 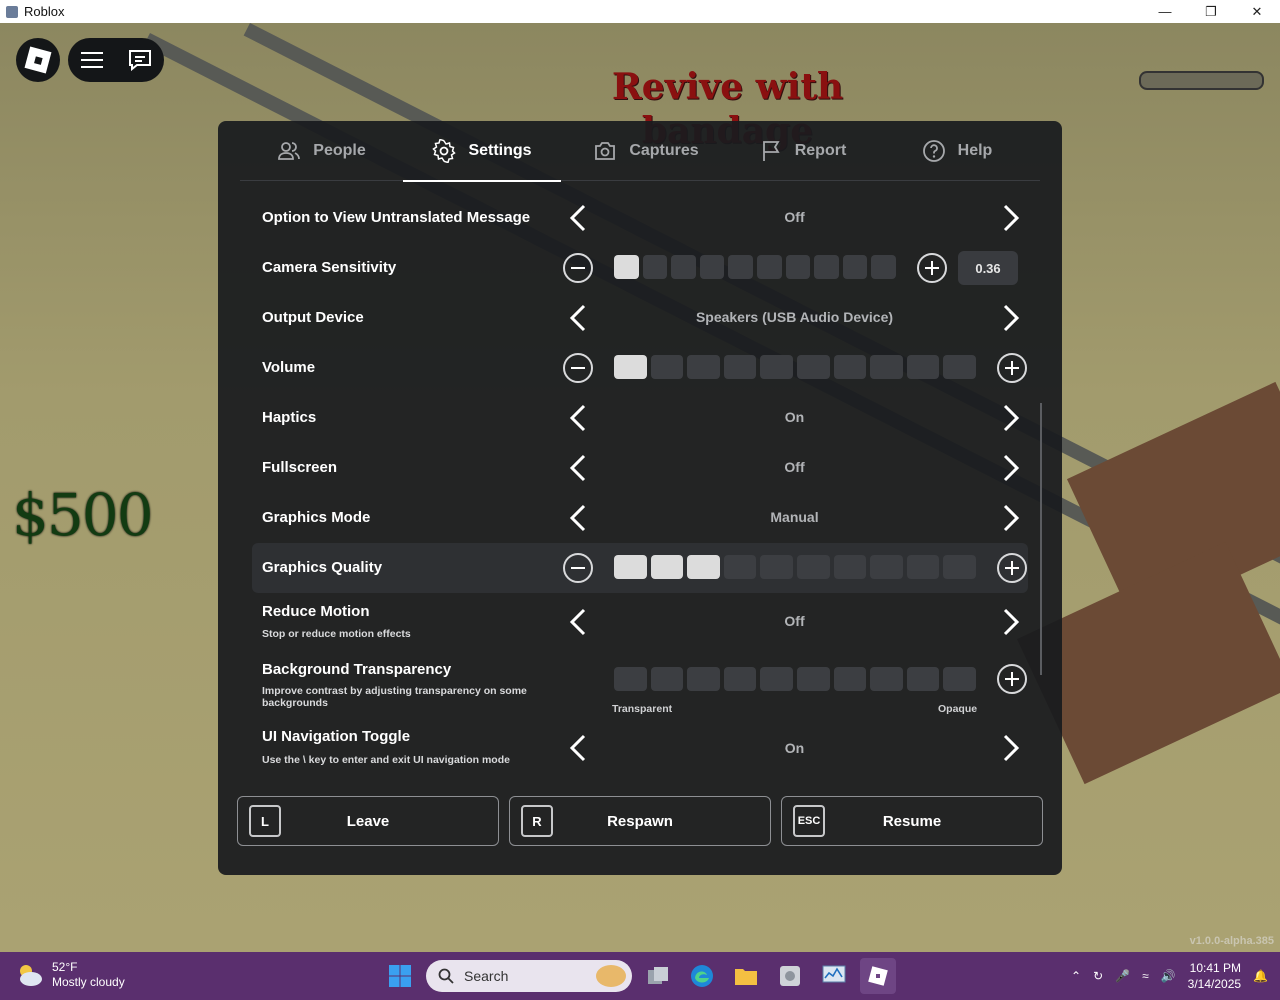 I want to click on edge-app, so click(x=702, y=976).